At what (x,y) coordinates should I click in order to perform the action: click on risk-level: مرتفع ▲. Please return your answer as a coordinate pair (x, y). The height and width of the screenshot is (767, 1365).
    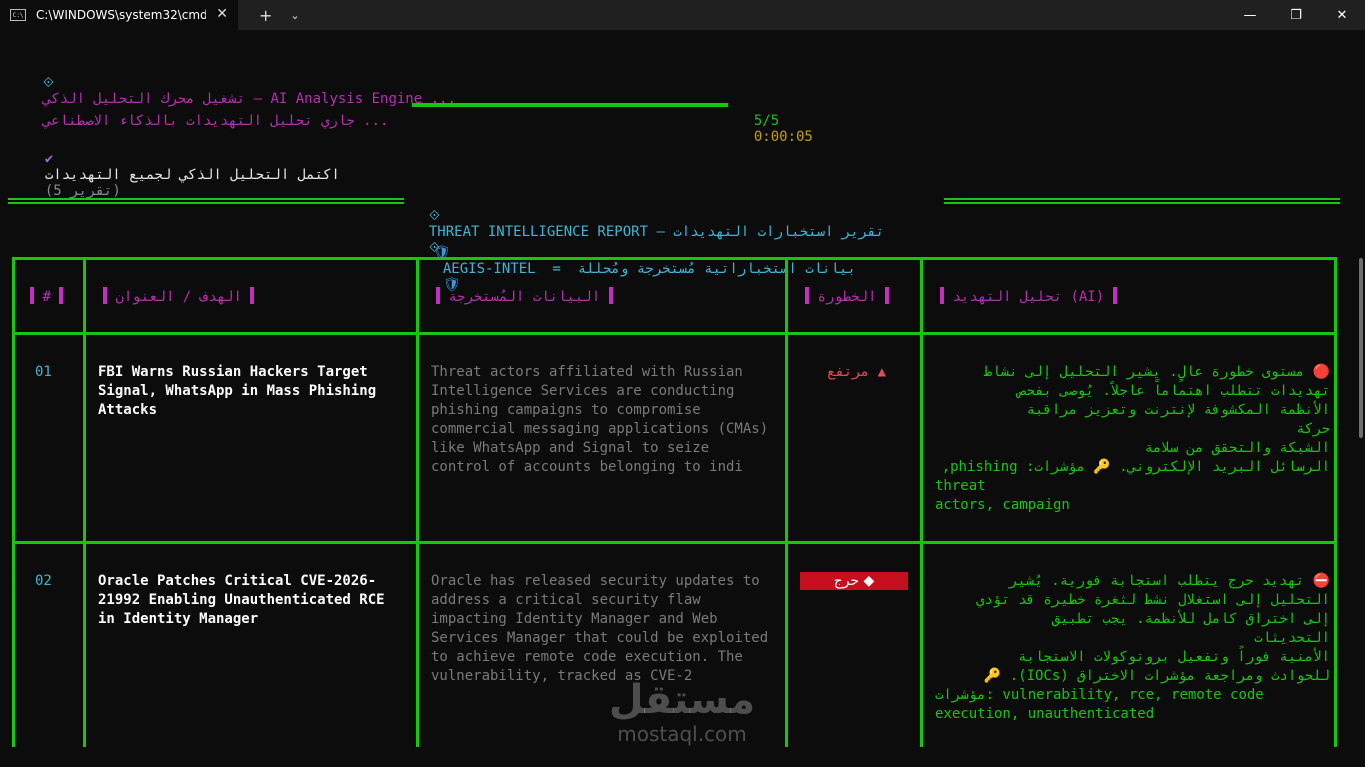
    Looking at the image, I should click on (857, 372).